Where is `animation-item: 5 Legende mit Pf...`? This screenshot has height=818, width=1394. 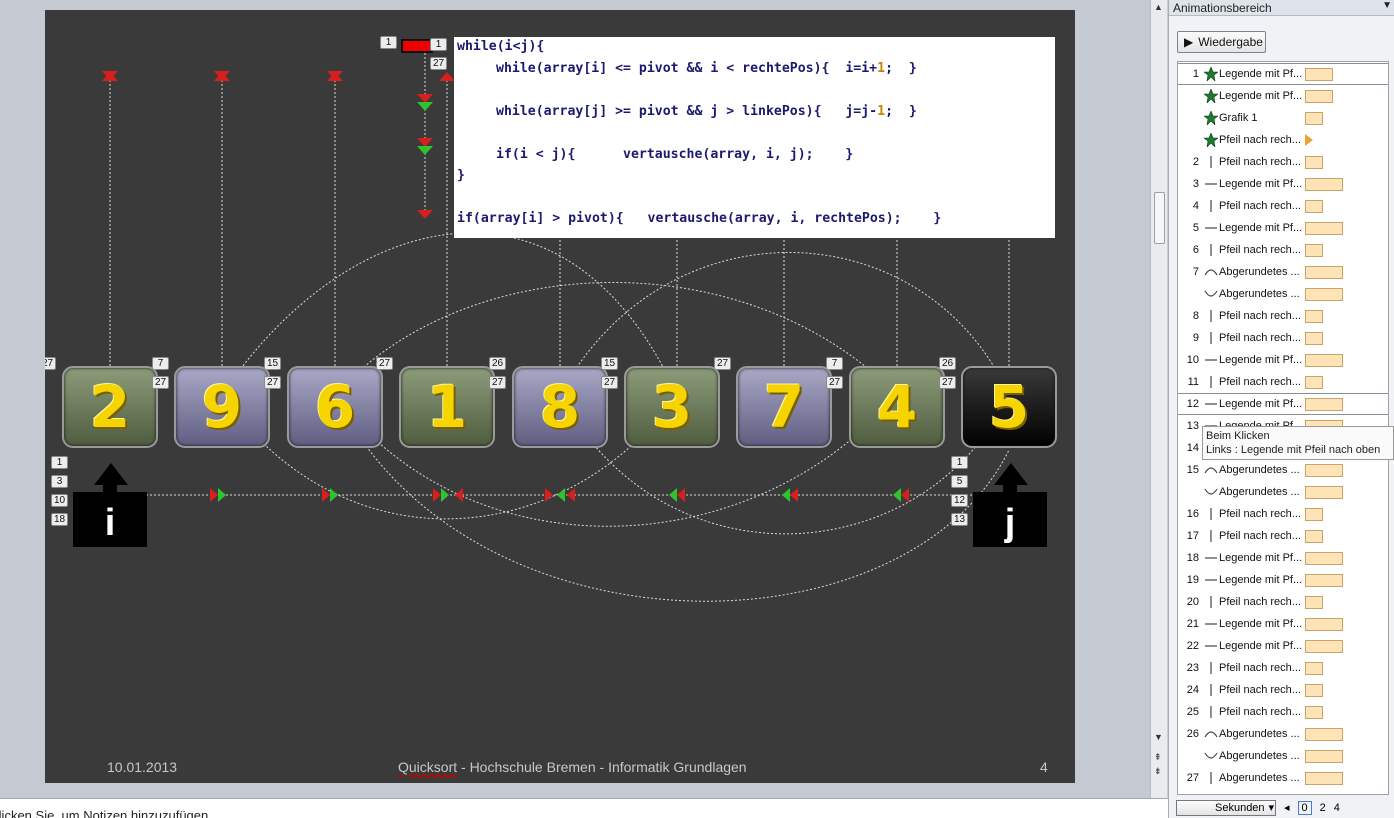
animation-item: 5 Legende mit Pf... is located at coordinates (1283, 228).